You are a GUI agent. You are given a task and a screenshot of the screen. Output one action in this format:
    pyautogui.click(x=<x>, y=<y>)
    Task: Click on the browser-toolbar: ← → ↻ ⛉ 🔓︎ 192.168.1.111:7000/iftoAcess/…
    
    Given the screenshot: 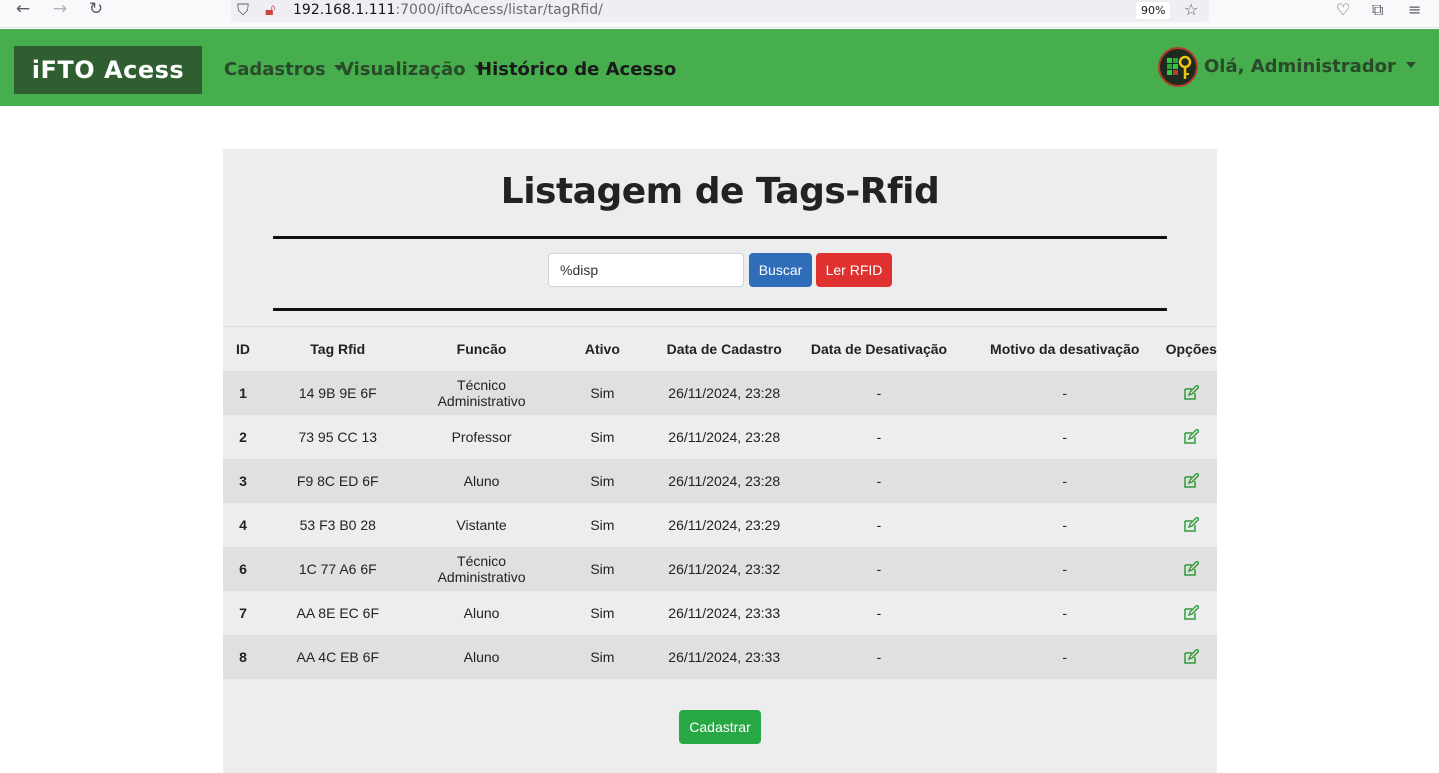 What is the action you would take?
    pyautogui.click(x=719, y=14)
    